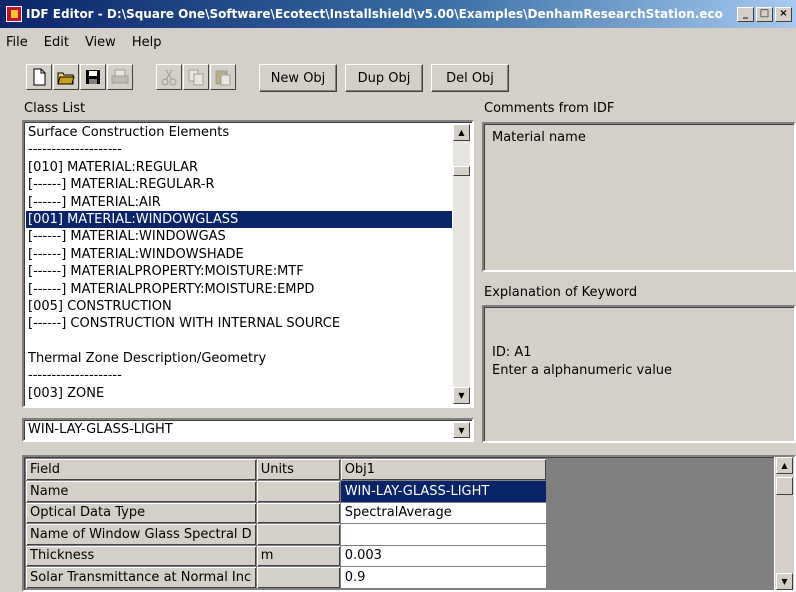 The width and height of the screenshot is (796, 592). What do you see at coordinates (461, 132) in the screenshot?
I see `scroll-up-icon: ▲` at bounding box center [461, 132].